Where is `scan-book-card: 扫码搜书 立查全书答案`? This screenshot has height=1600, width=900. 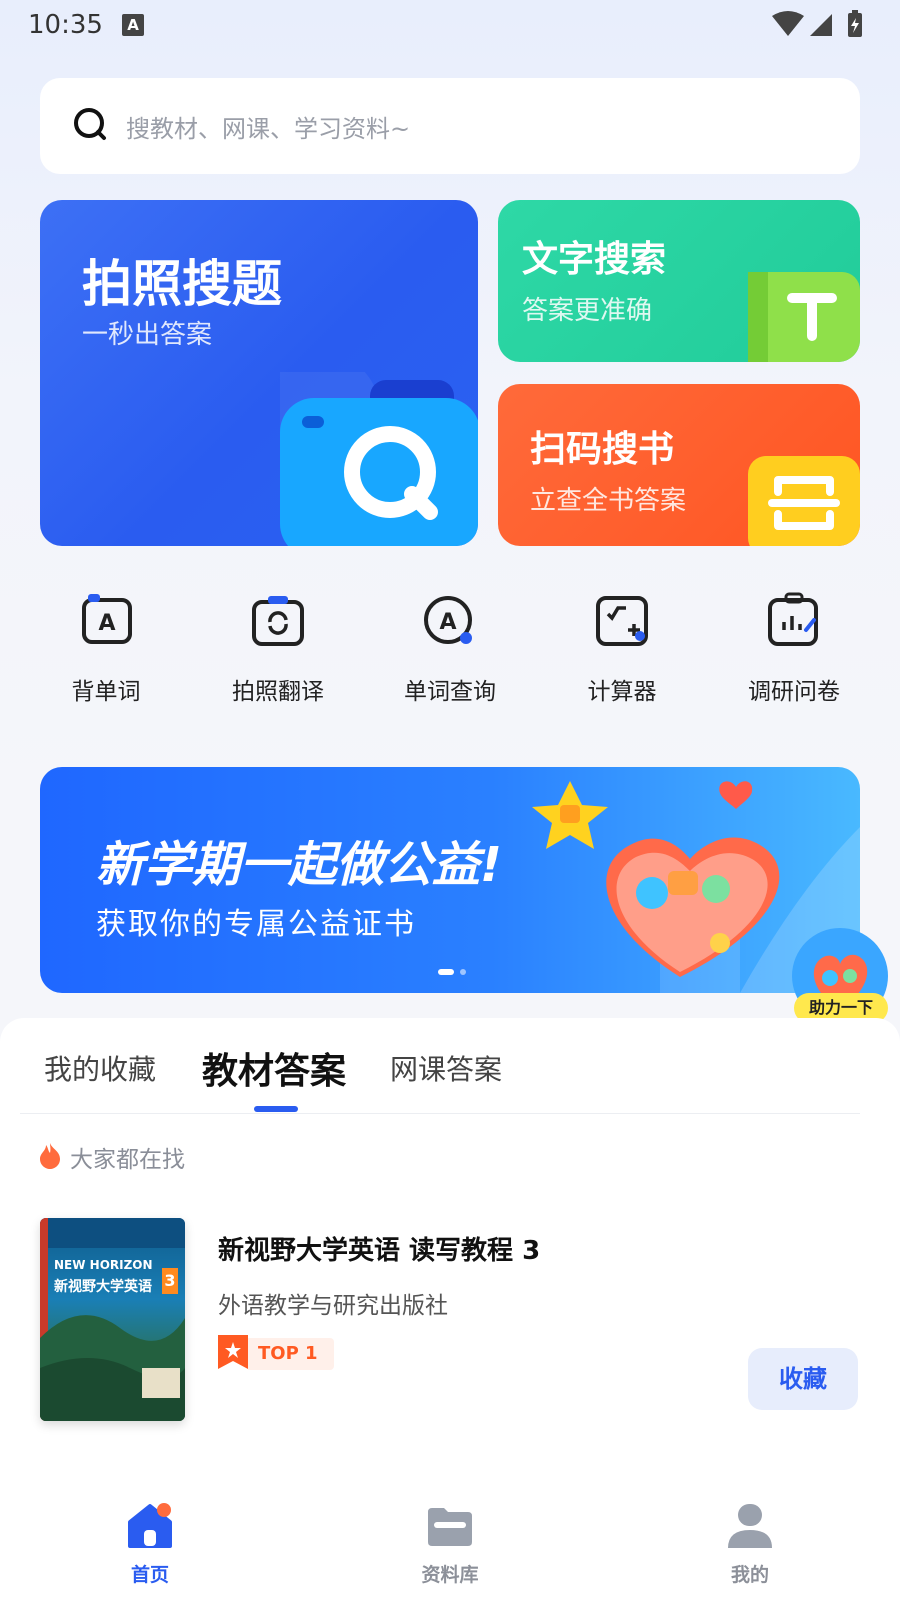
scan-book-card: 扫码搜书 立查全书答案 is located at coordinates (679, 465).